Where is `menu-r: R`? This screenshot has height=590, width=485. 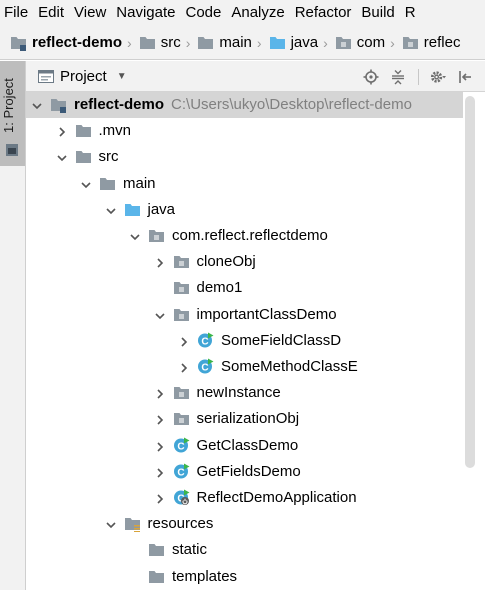 menu-r: R is located at coordinates (410, 13).